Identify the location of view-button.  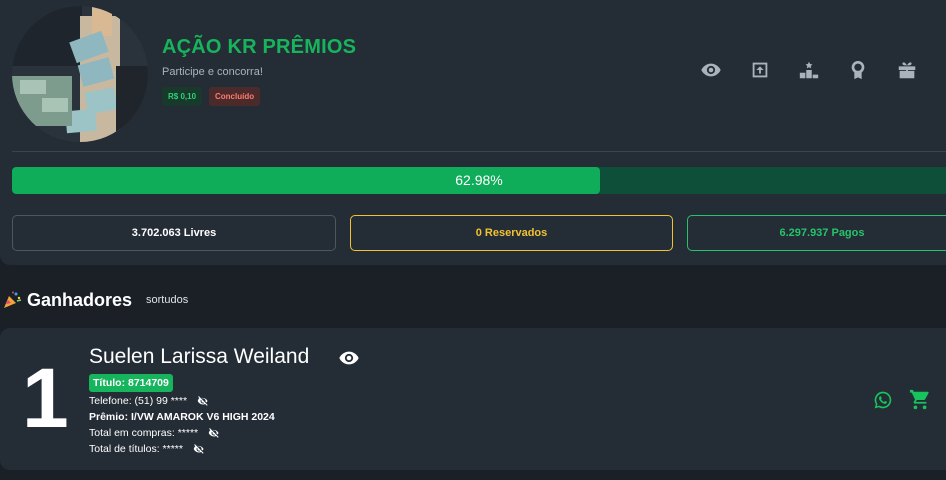
(710, 70).